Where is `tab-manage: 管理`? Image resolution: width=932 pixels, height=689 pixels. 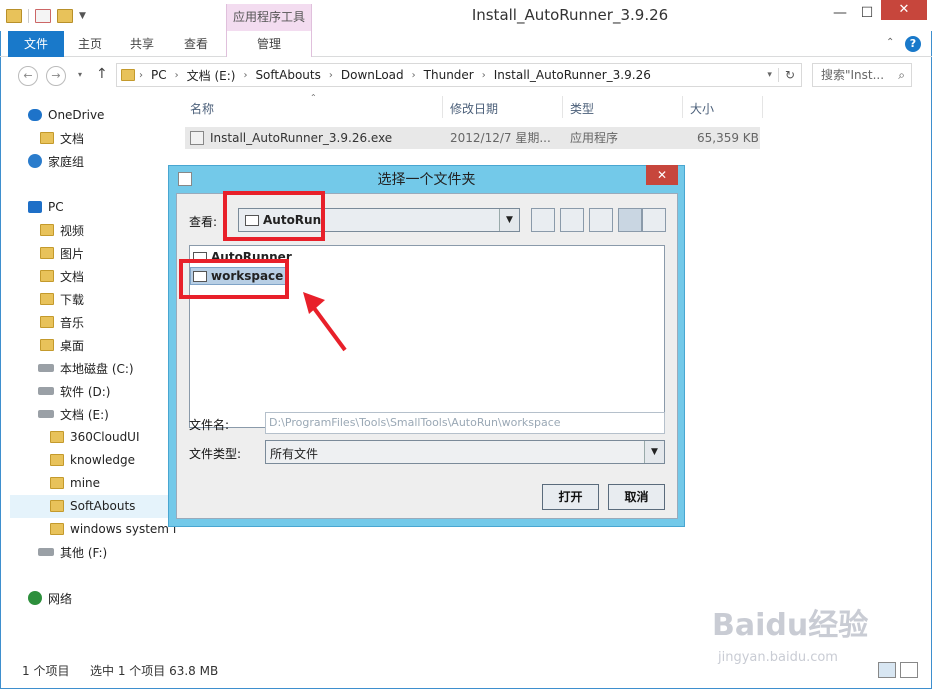
tab-manage: 管理 is located at coordinates (269, 44).